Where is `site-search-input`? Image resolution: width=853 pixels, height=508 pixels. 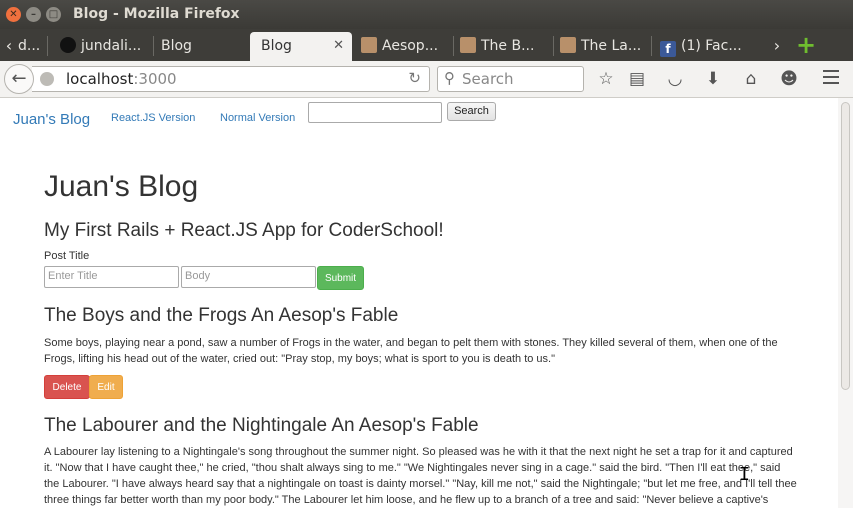 site-search-input is located at coordinates (375, 112).